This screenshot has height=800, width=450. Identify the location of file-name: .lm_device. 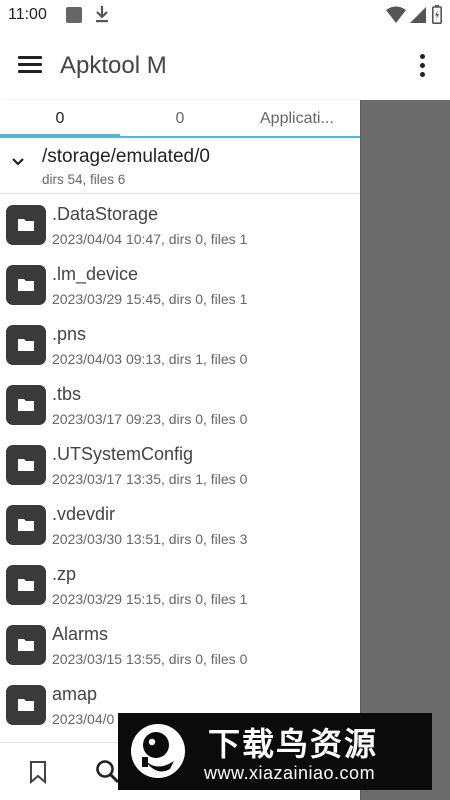
(95, 274).